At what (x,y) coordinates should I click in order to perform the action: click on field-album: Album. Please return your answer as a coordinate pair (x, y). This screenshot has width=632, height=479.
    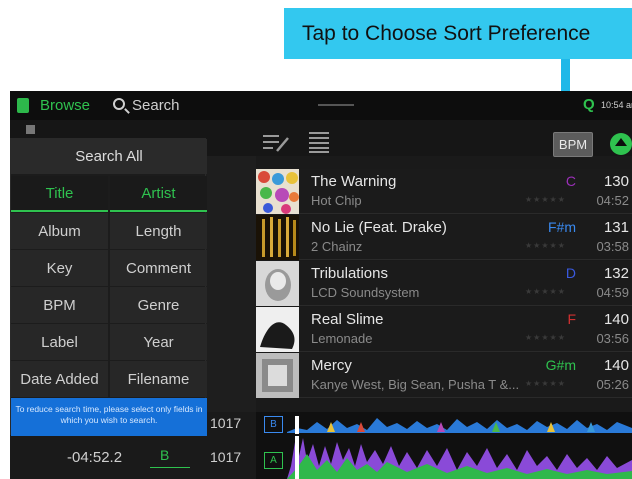
    Looking at the image, I should click on (59, 231).